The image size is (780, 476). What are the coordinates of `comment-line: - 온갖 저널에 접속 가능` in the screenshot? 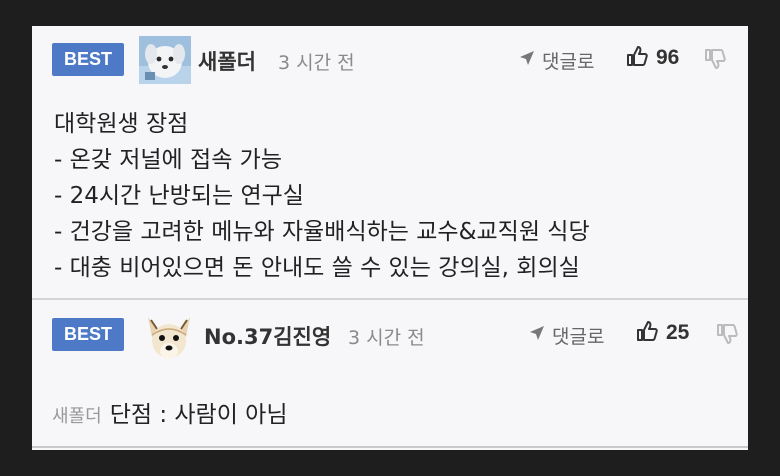 It's located at (168, 160).